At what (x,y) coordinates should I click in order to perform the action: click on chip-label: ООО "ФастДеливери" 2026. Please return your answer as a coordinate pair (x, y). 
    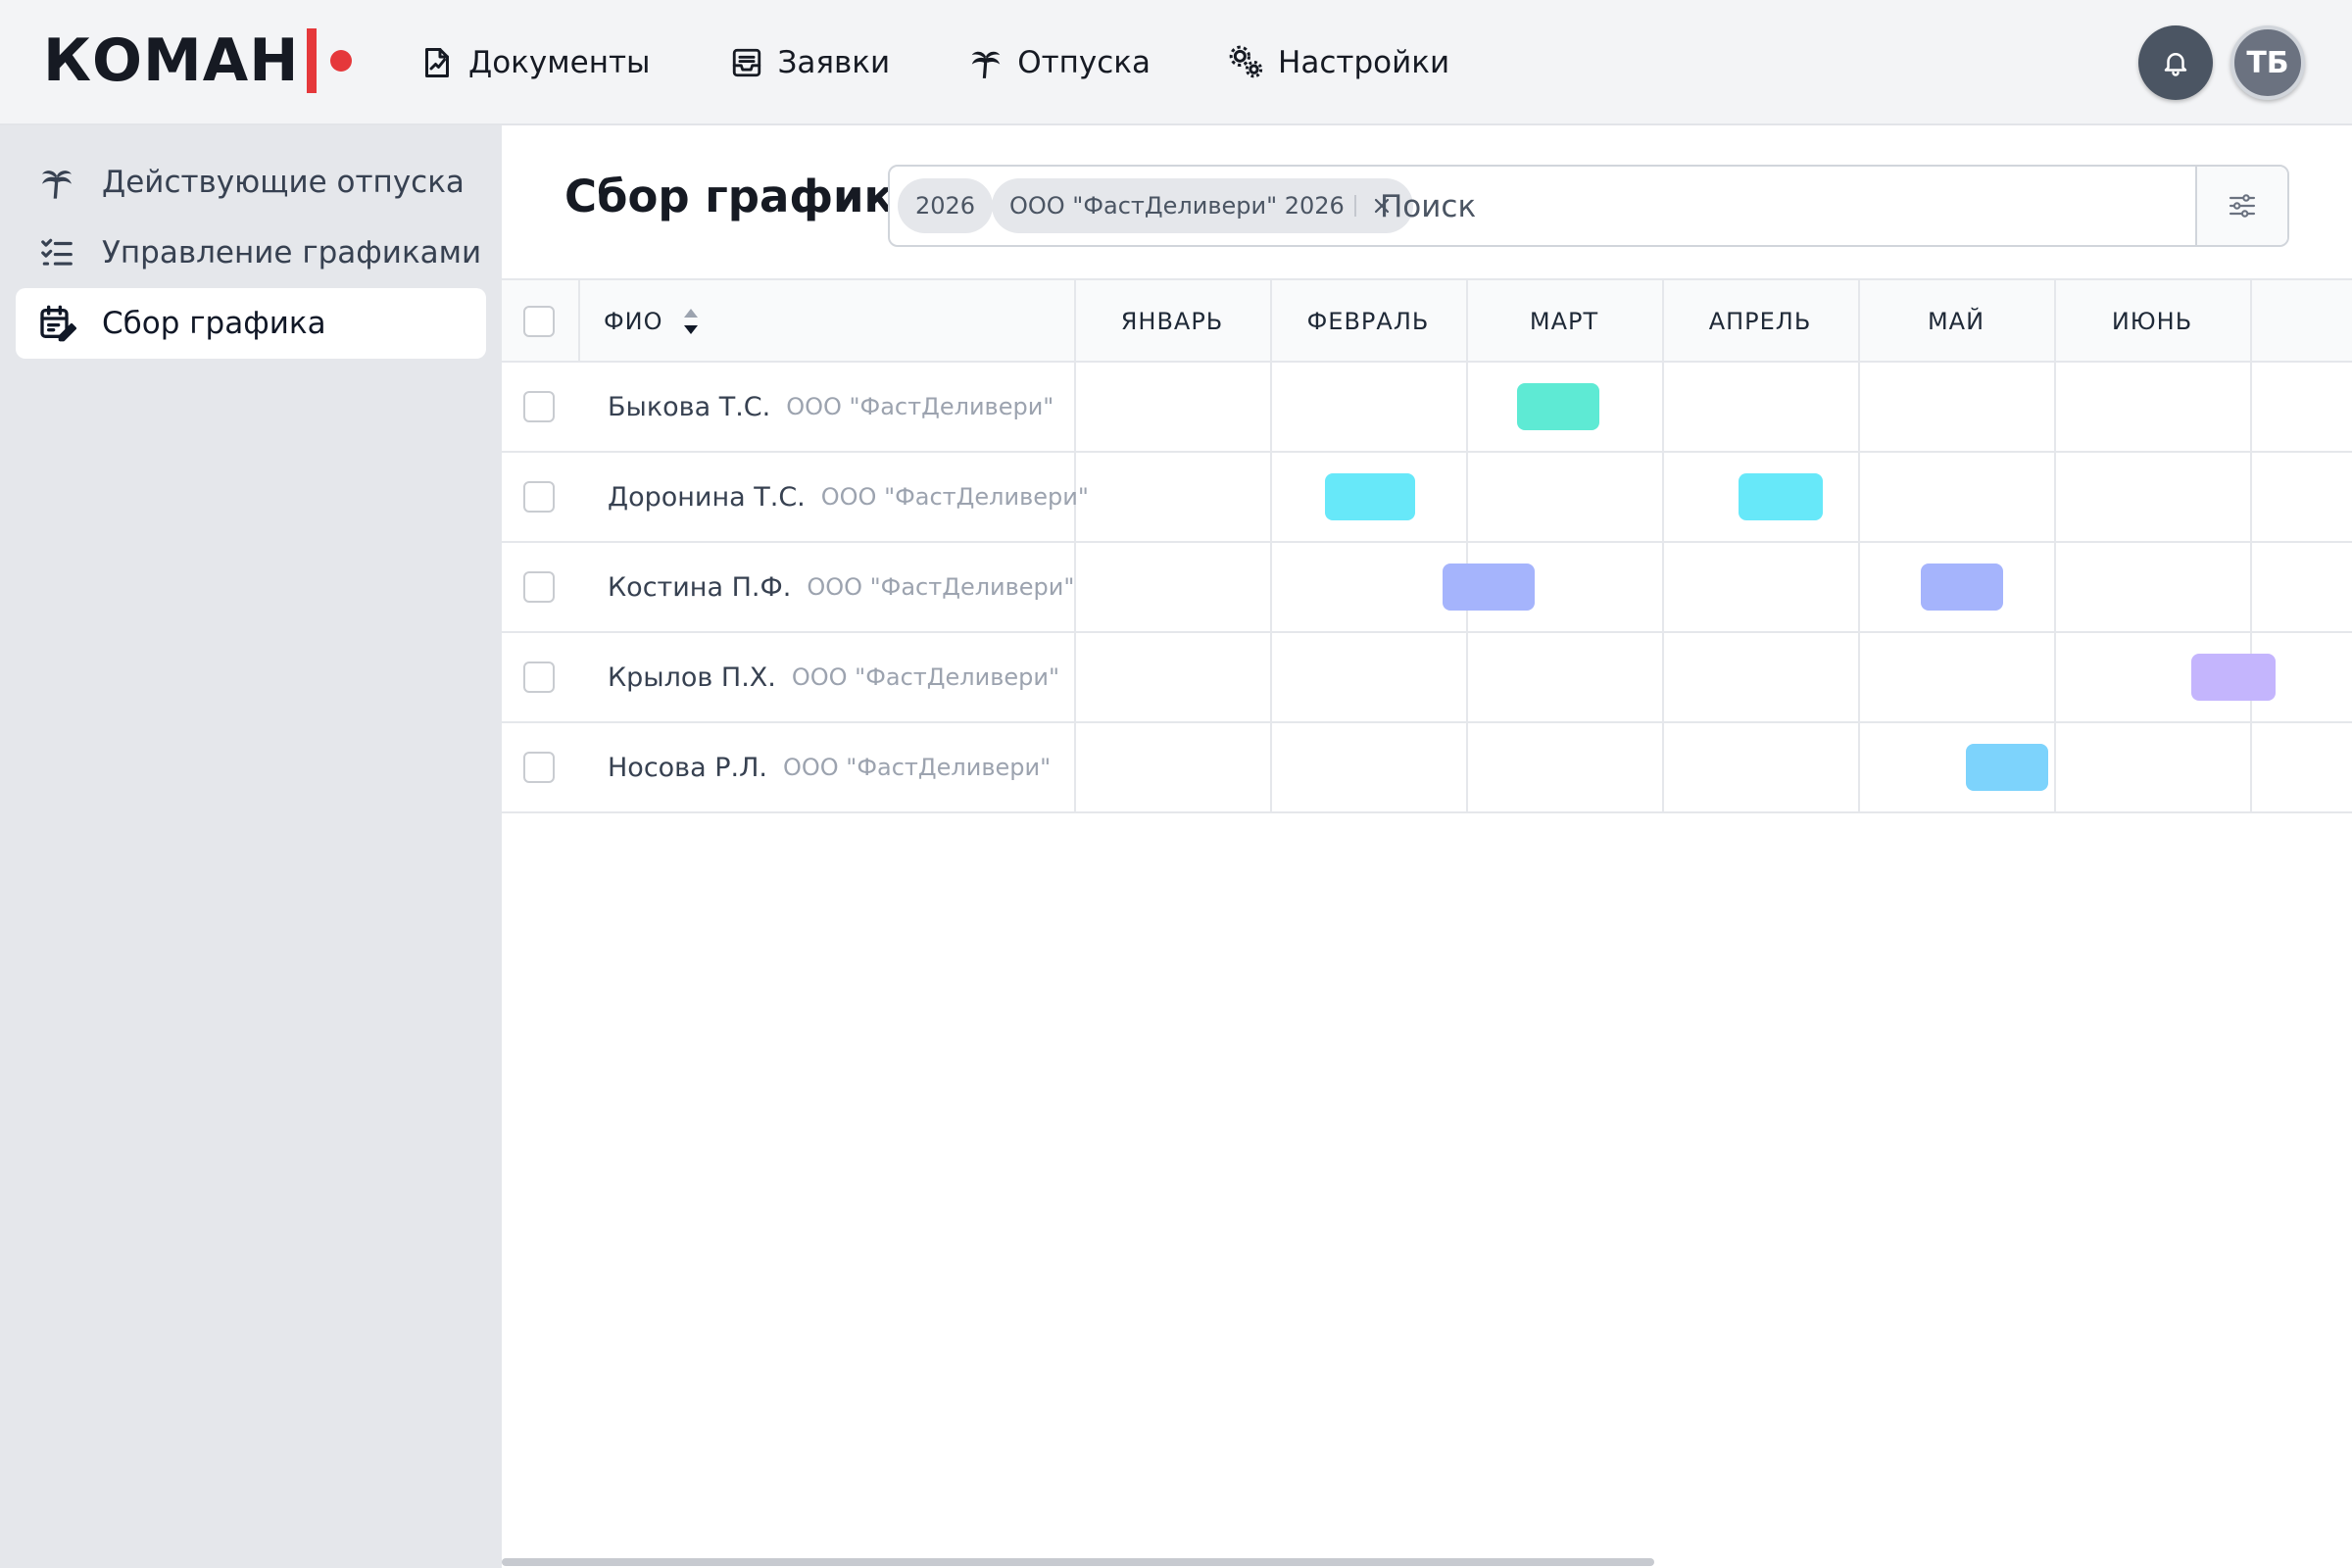
    Looking at the image, I should click on (1177, 206).